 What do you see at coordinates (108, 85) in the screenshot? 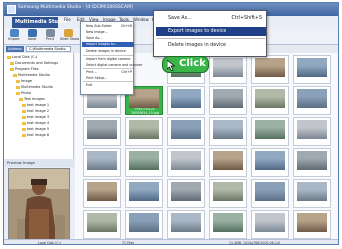
I see `file-menu-item: Exit` at bounding box center [108, 85].